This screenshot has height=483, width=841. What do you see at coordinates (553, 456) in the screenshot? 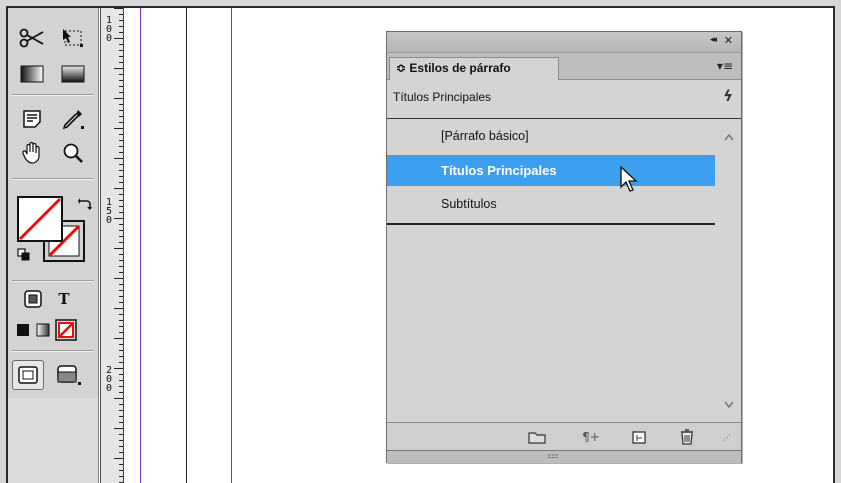
I see `resize-handle: ::::::::` at bounding box center [553, 456].